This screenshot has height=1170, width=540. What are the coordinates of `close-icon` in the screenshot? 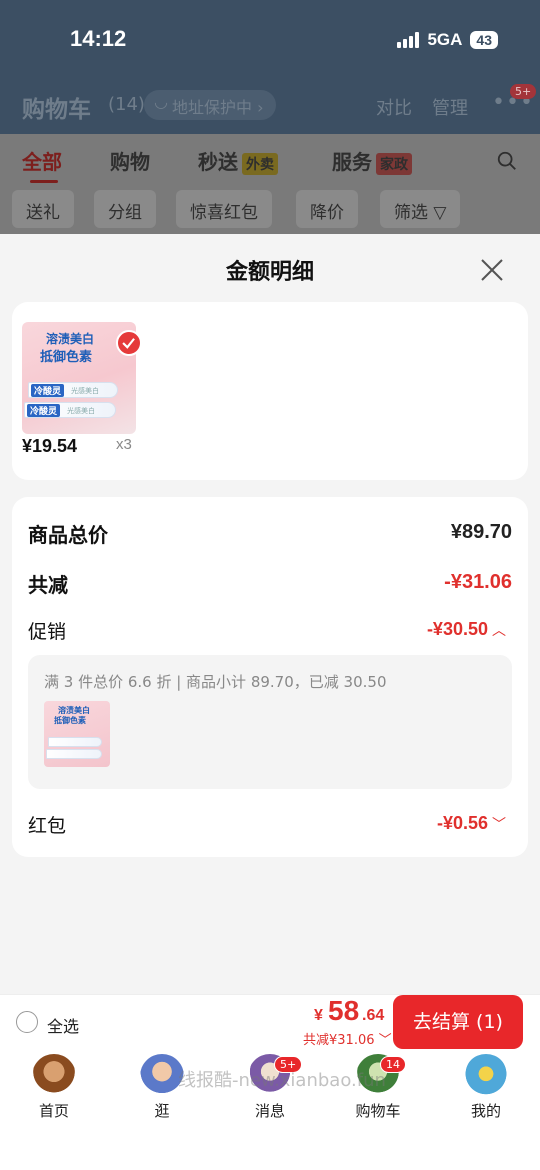 It's located at (492, 270).